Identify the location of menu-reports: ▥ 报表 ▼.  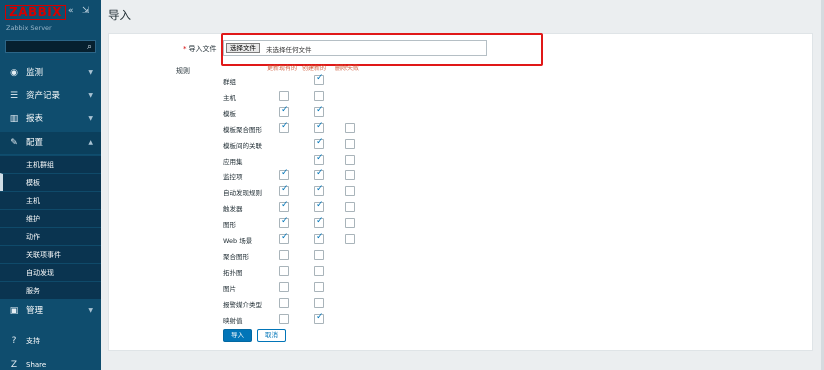
(50, 119).